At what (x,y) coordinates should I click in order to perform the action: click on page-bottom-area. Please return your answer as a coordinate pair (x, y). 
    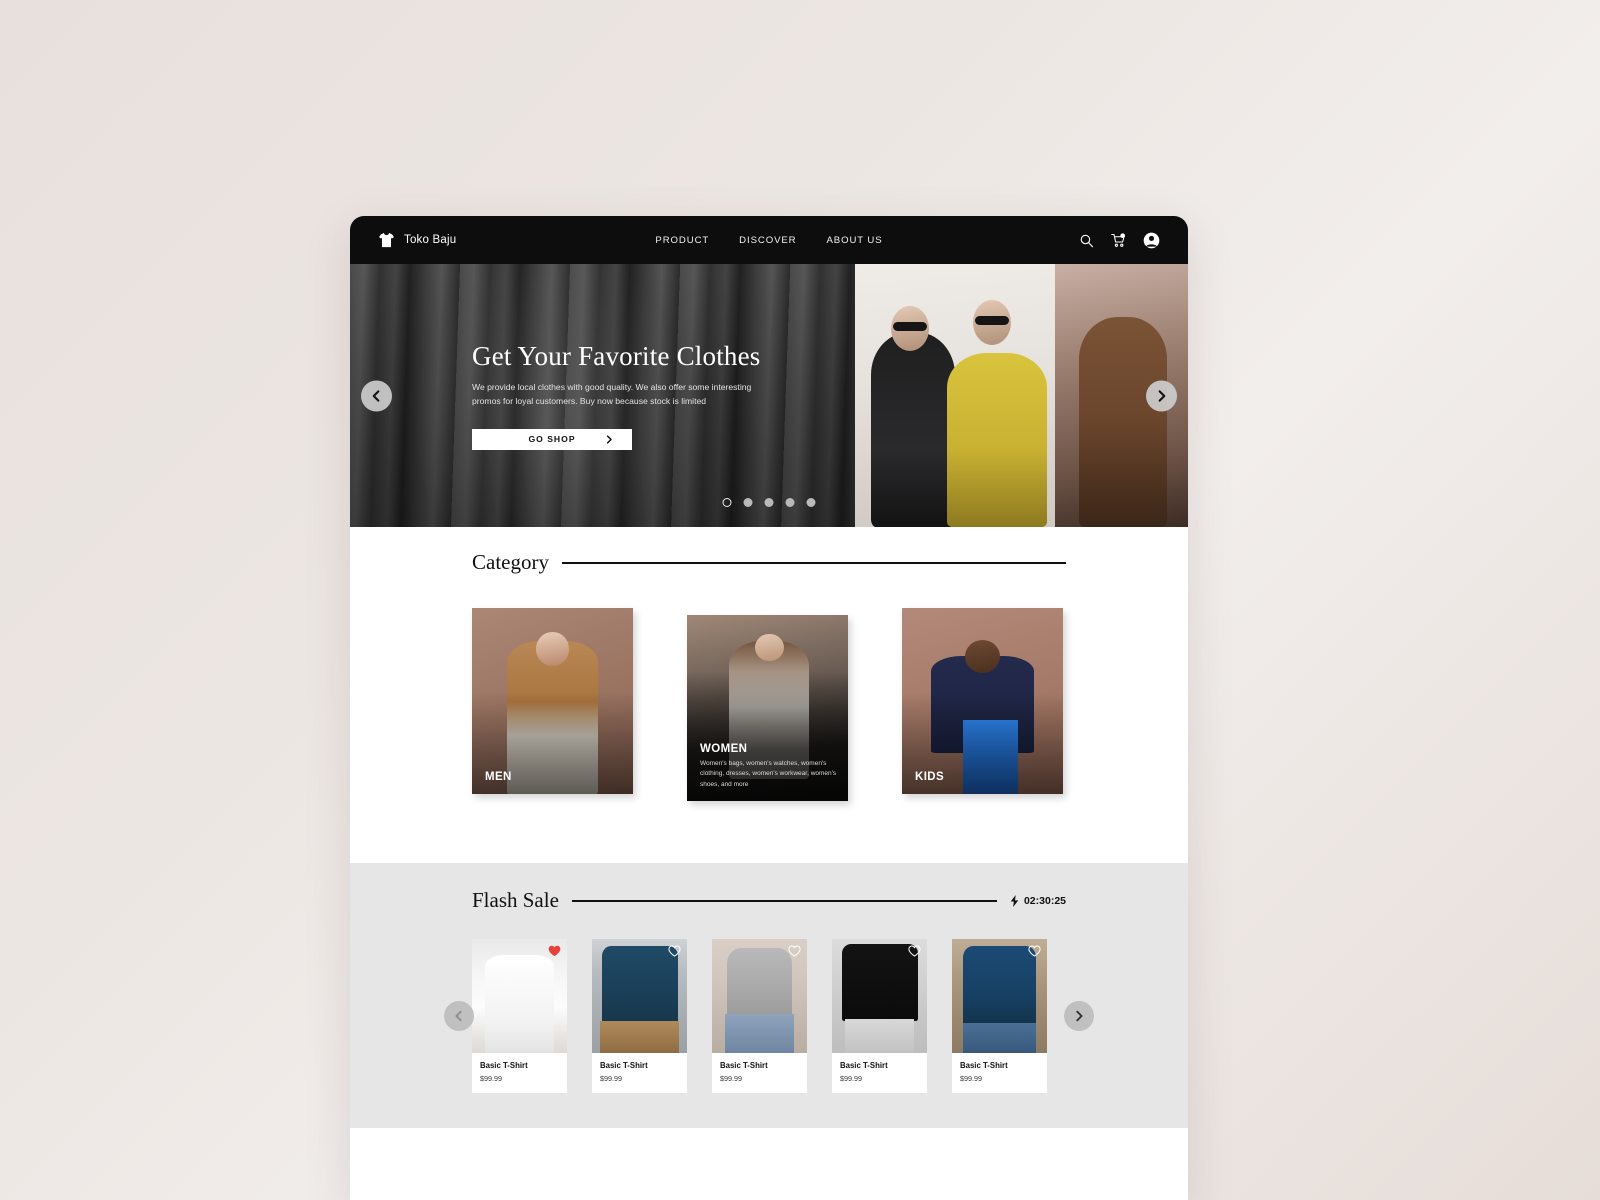
    Looking at the image, I should click on (769, 1164).